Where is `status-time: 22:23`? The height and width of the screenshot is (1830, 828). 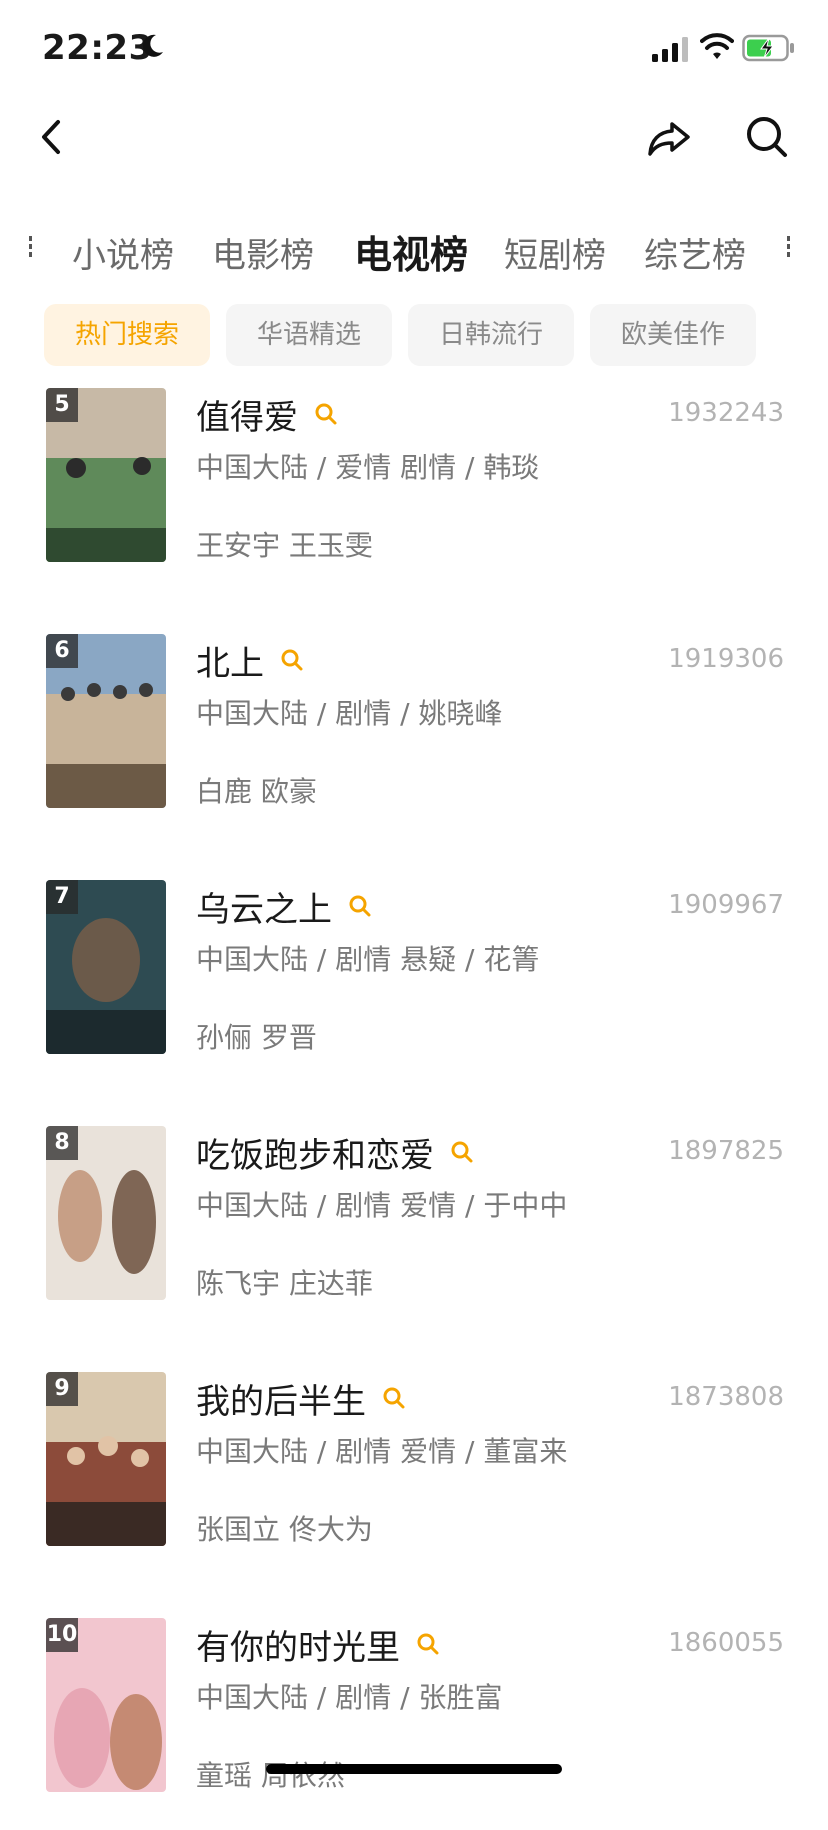 status-time: 22:23 is located at coordinates (97, 48).